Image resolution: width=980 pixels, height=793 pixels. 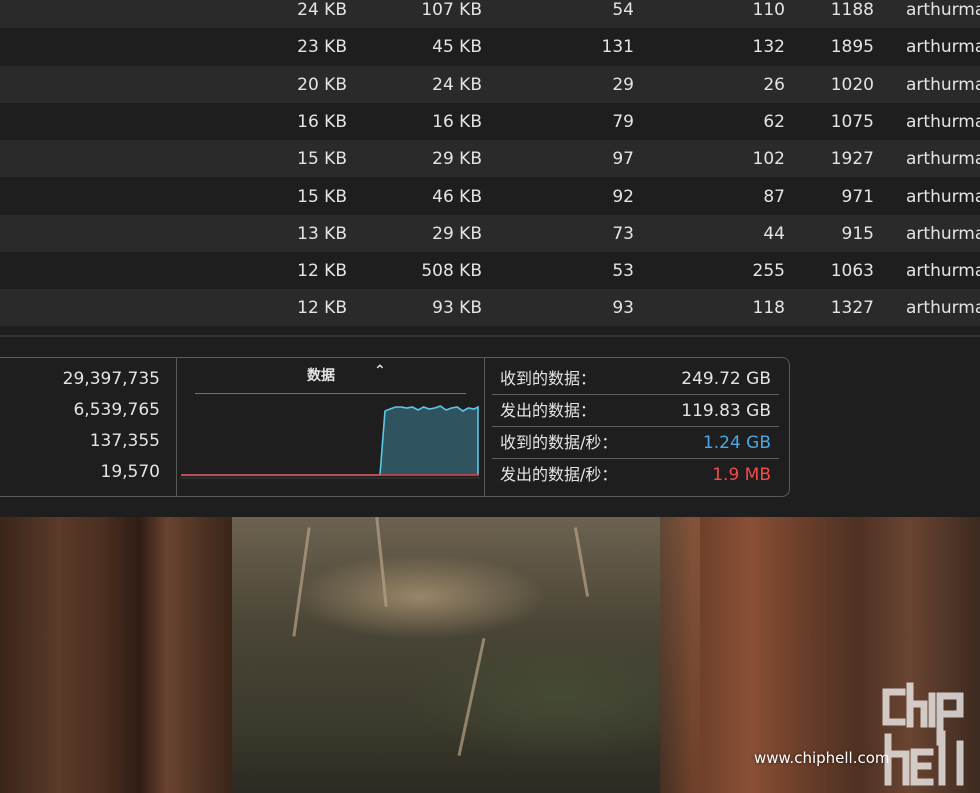 What do you see at coordinates (490, 196) in the screenshot?
I see `table-row: 15 KB 46 KB 92 87 971 arthurma` at bounding box center [490, 196].